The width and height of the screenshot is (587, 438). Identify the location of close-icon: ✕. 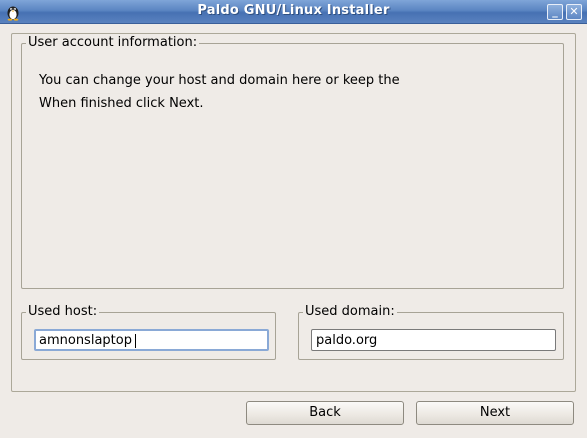
(574, 12).